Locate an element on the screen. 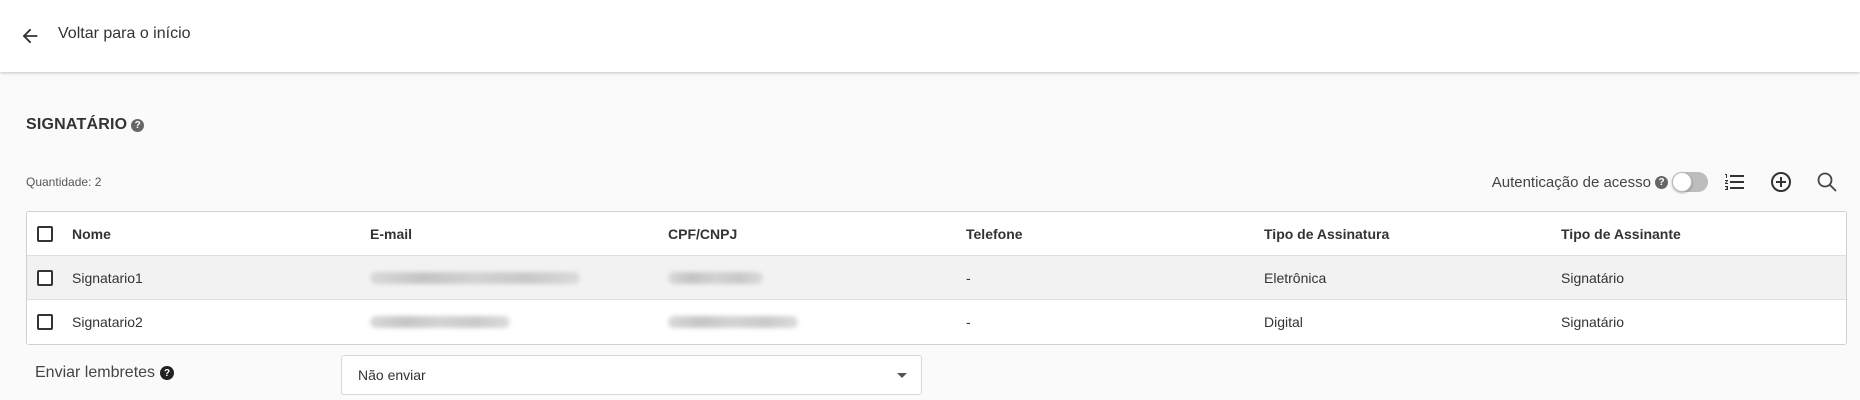  column-header-cpf: CPF/CNPJ is located at coordinates (702, 234).